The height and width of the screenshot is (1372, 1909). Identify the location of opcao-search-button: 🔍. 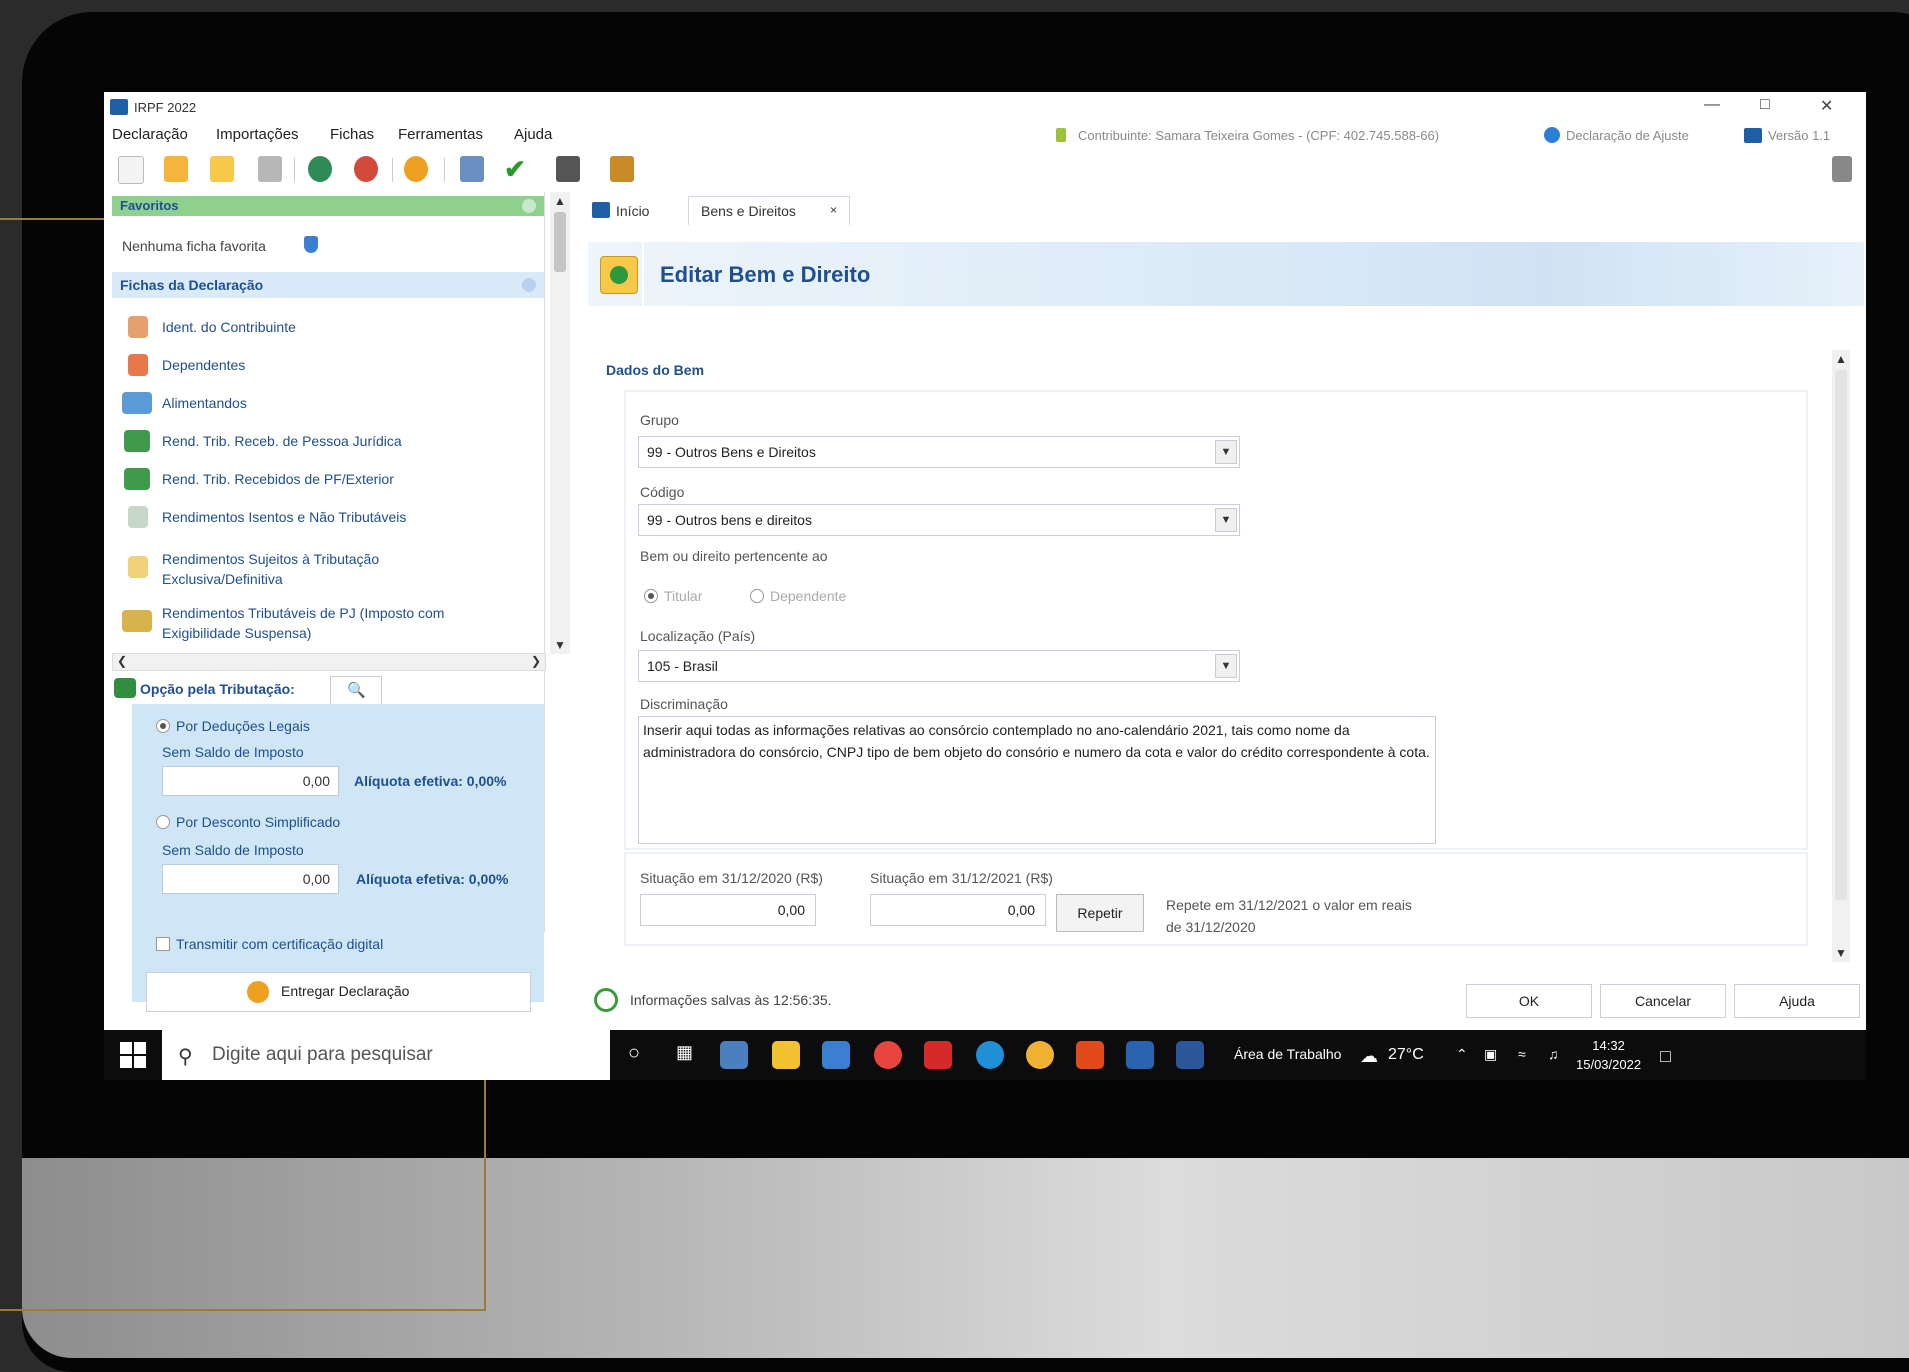
(356, 691).